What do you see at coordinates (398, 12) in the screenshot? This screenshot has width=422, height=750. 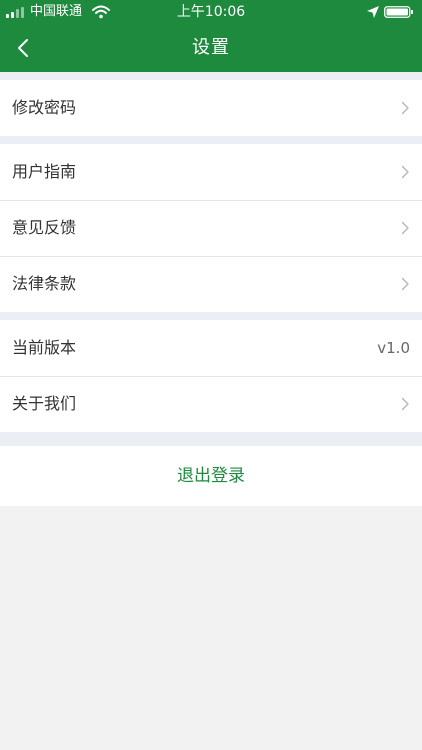 I see `battery-icon` at bounding box center [398, 12].